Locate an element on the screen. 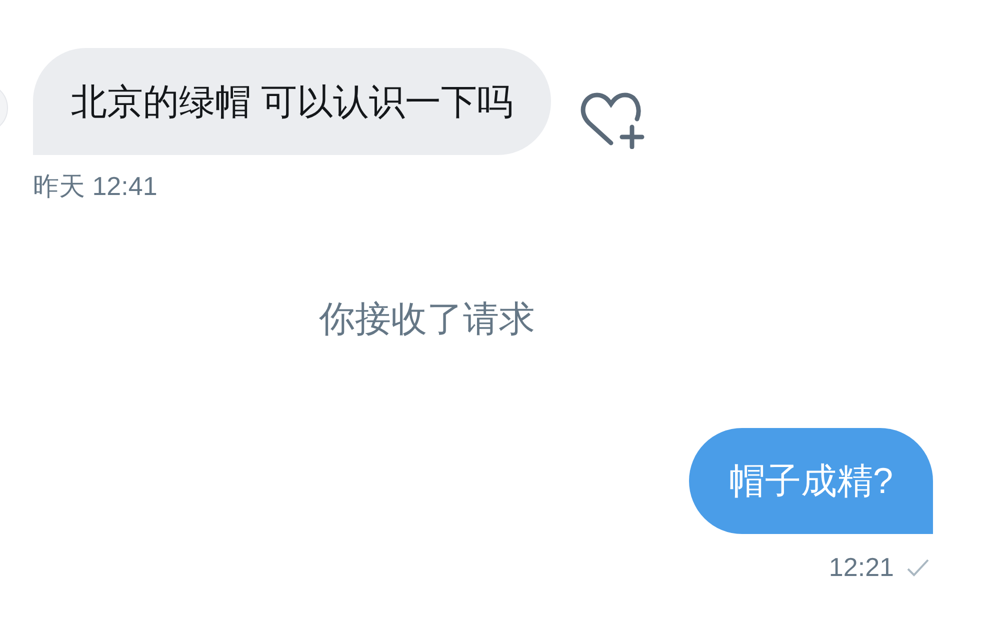  message-time: 12:21 is located at coordinates (861, 567).